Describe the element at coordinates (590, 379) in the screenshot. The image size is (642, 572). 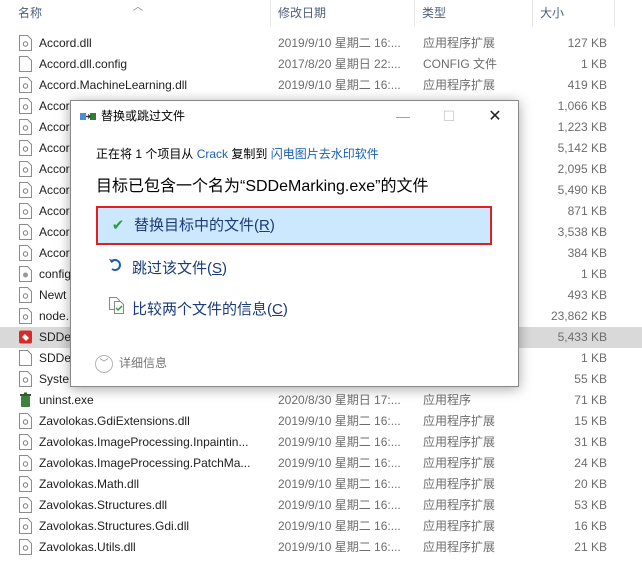
I see `file-size: 55 KB` at that location.